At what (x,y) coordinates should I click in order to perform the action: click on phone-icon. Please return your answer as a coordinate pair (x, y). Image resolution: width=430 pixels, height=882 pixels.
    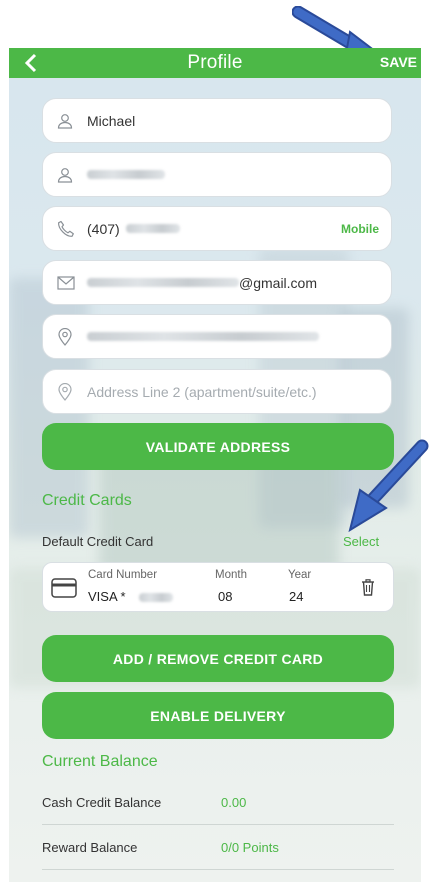
    Looking at the image, I should click on (67, 229).